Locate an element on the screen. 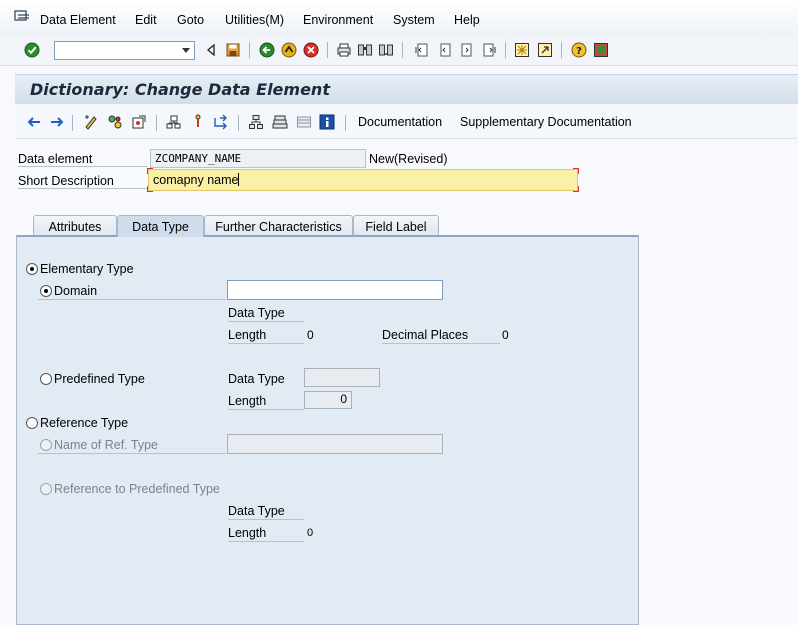 The image size is (798, 625). hierarchy-icon is located at coordinates (256, 122).